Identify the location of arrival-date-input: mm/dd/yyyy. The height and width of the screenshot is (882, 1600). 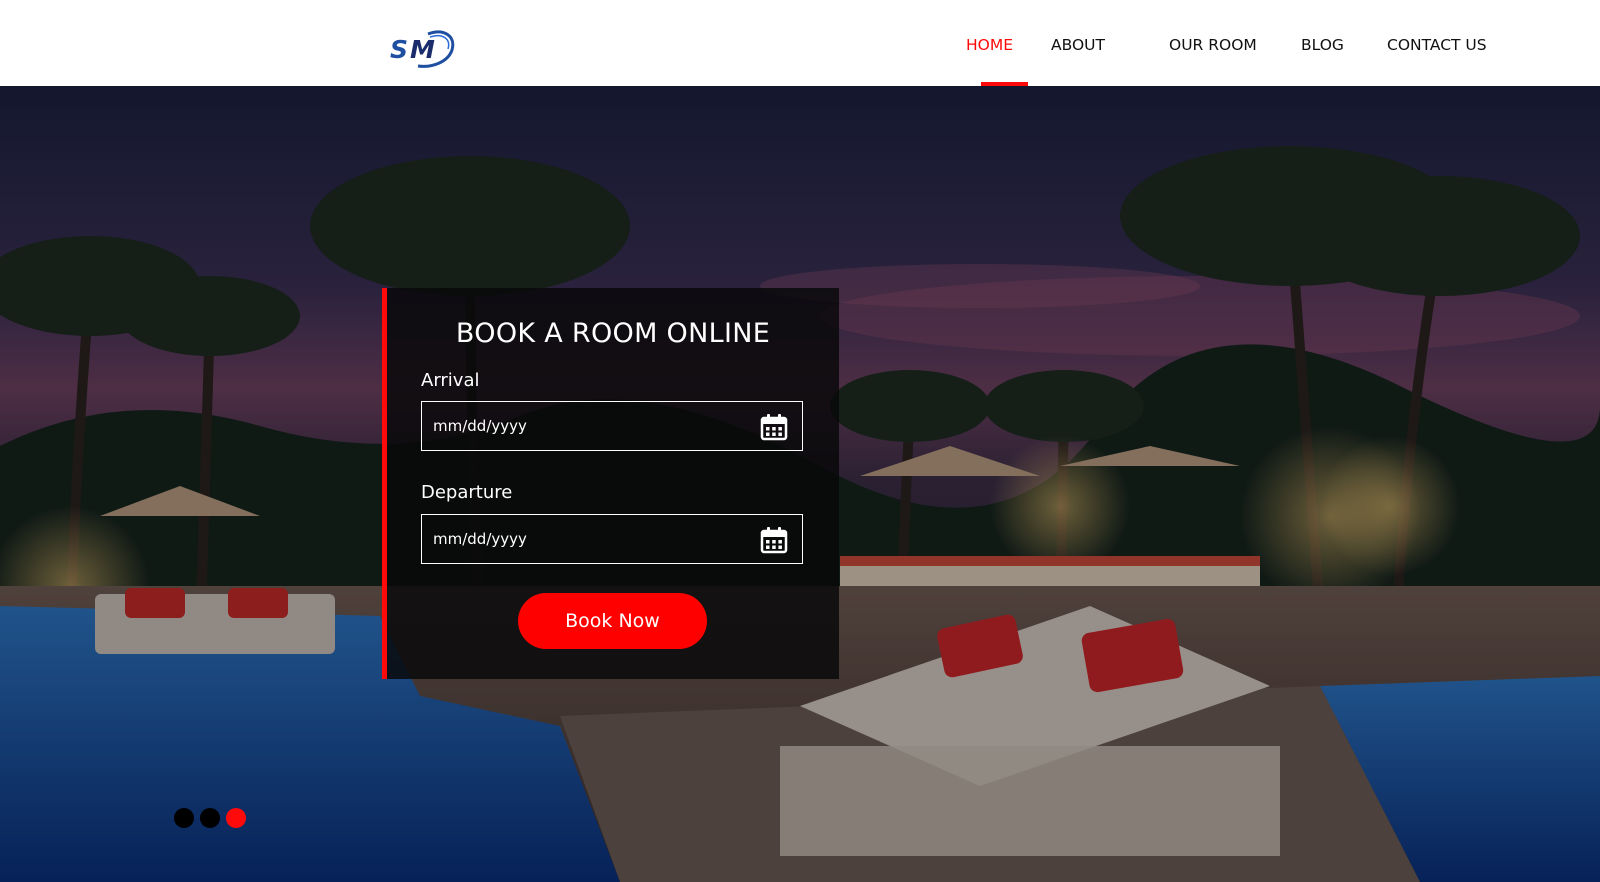
(612, 426).